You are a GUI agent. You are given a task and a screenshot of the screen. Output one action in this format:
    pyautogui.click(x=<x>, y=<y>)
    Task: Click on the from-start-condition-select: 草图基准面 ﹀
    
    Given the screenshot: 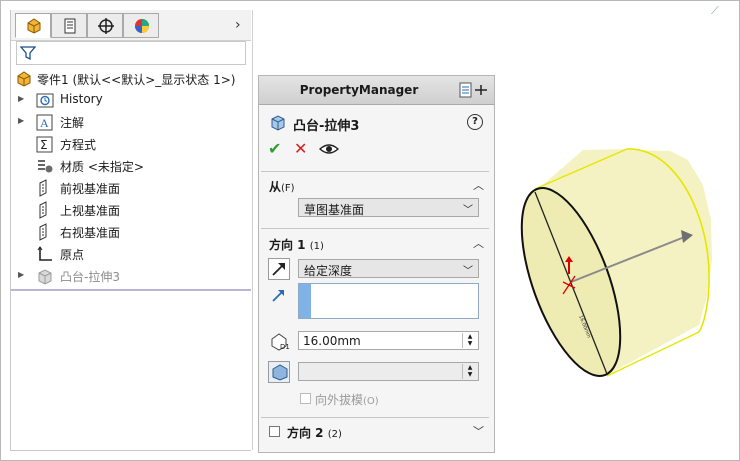 What is the action you would take?
    pyautogui.click(x=388, y=207)
    